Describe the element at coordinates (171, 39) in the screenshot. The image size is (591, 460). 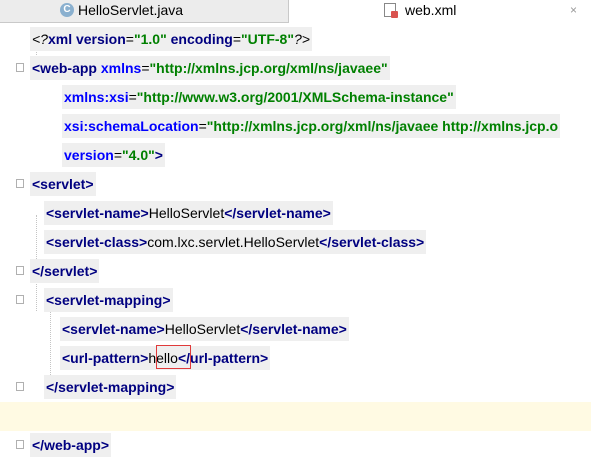
I see `code-text: <?xml version="1.0" encoding="UTF-8"?>` at that location.